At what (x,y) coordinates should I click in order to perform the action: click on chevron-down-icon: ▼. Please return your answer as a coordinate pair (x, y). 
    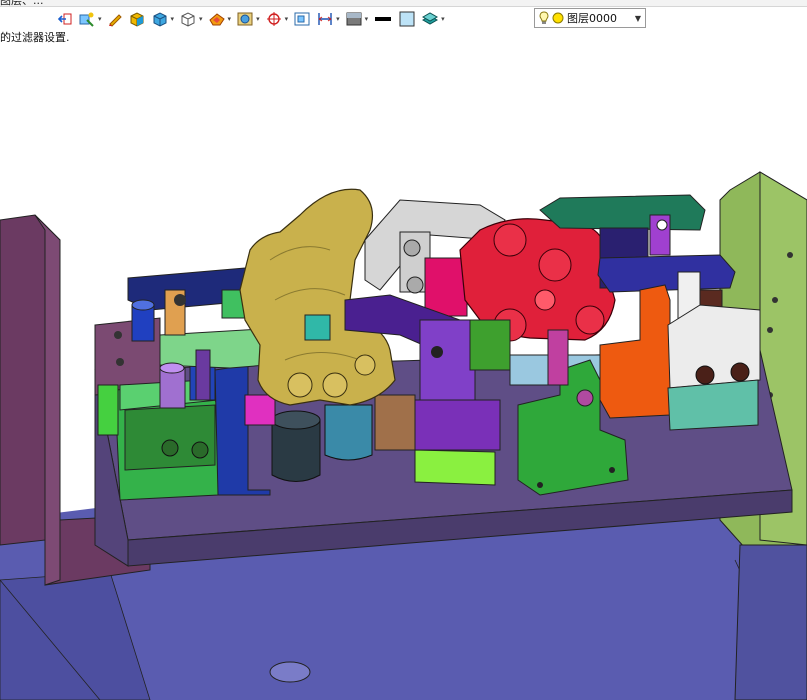
    Looking at the image, I should click on (637, 18).